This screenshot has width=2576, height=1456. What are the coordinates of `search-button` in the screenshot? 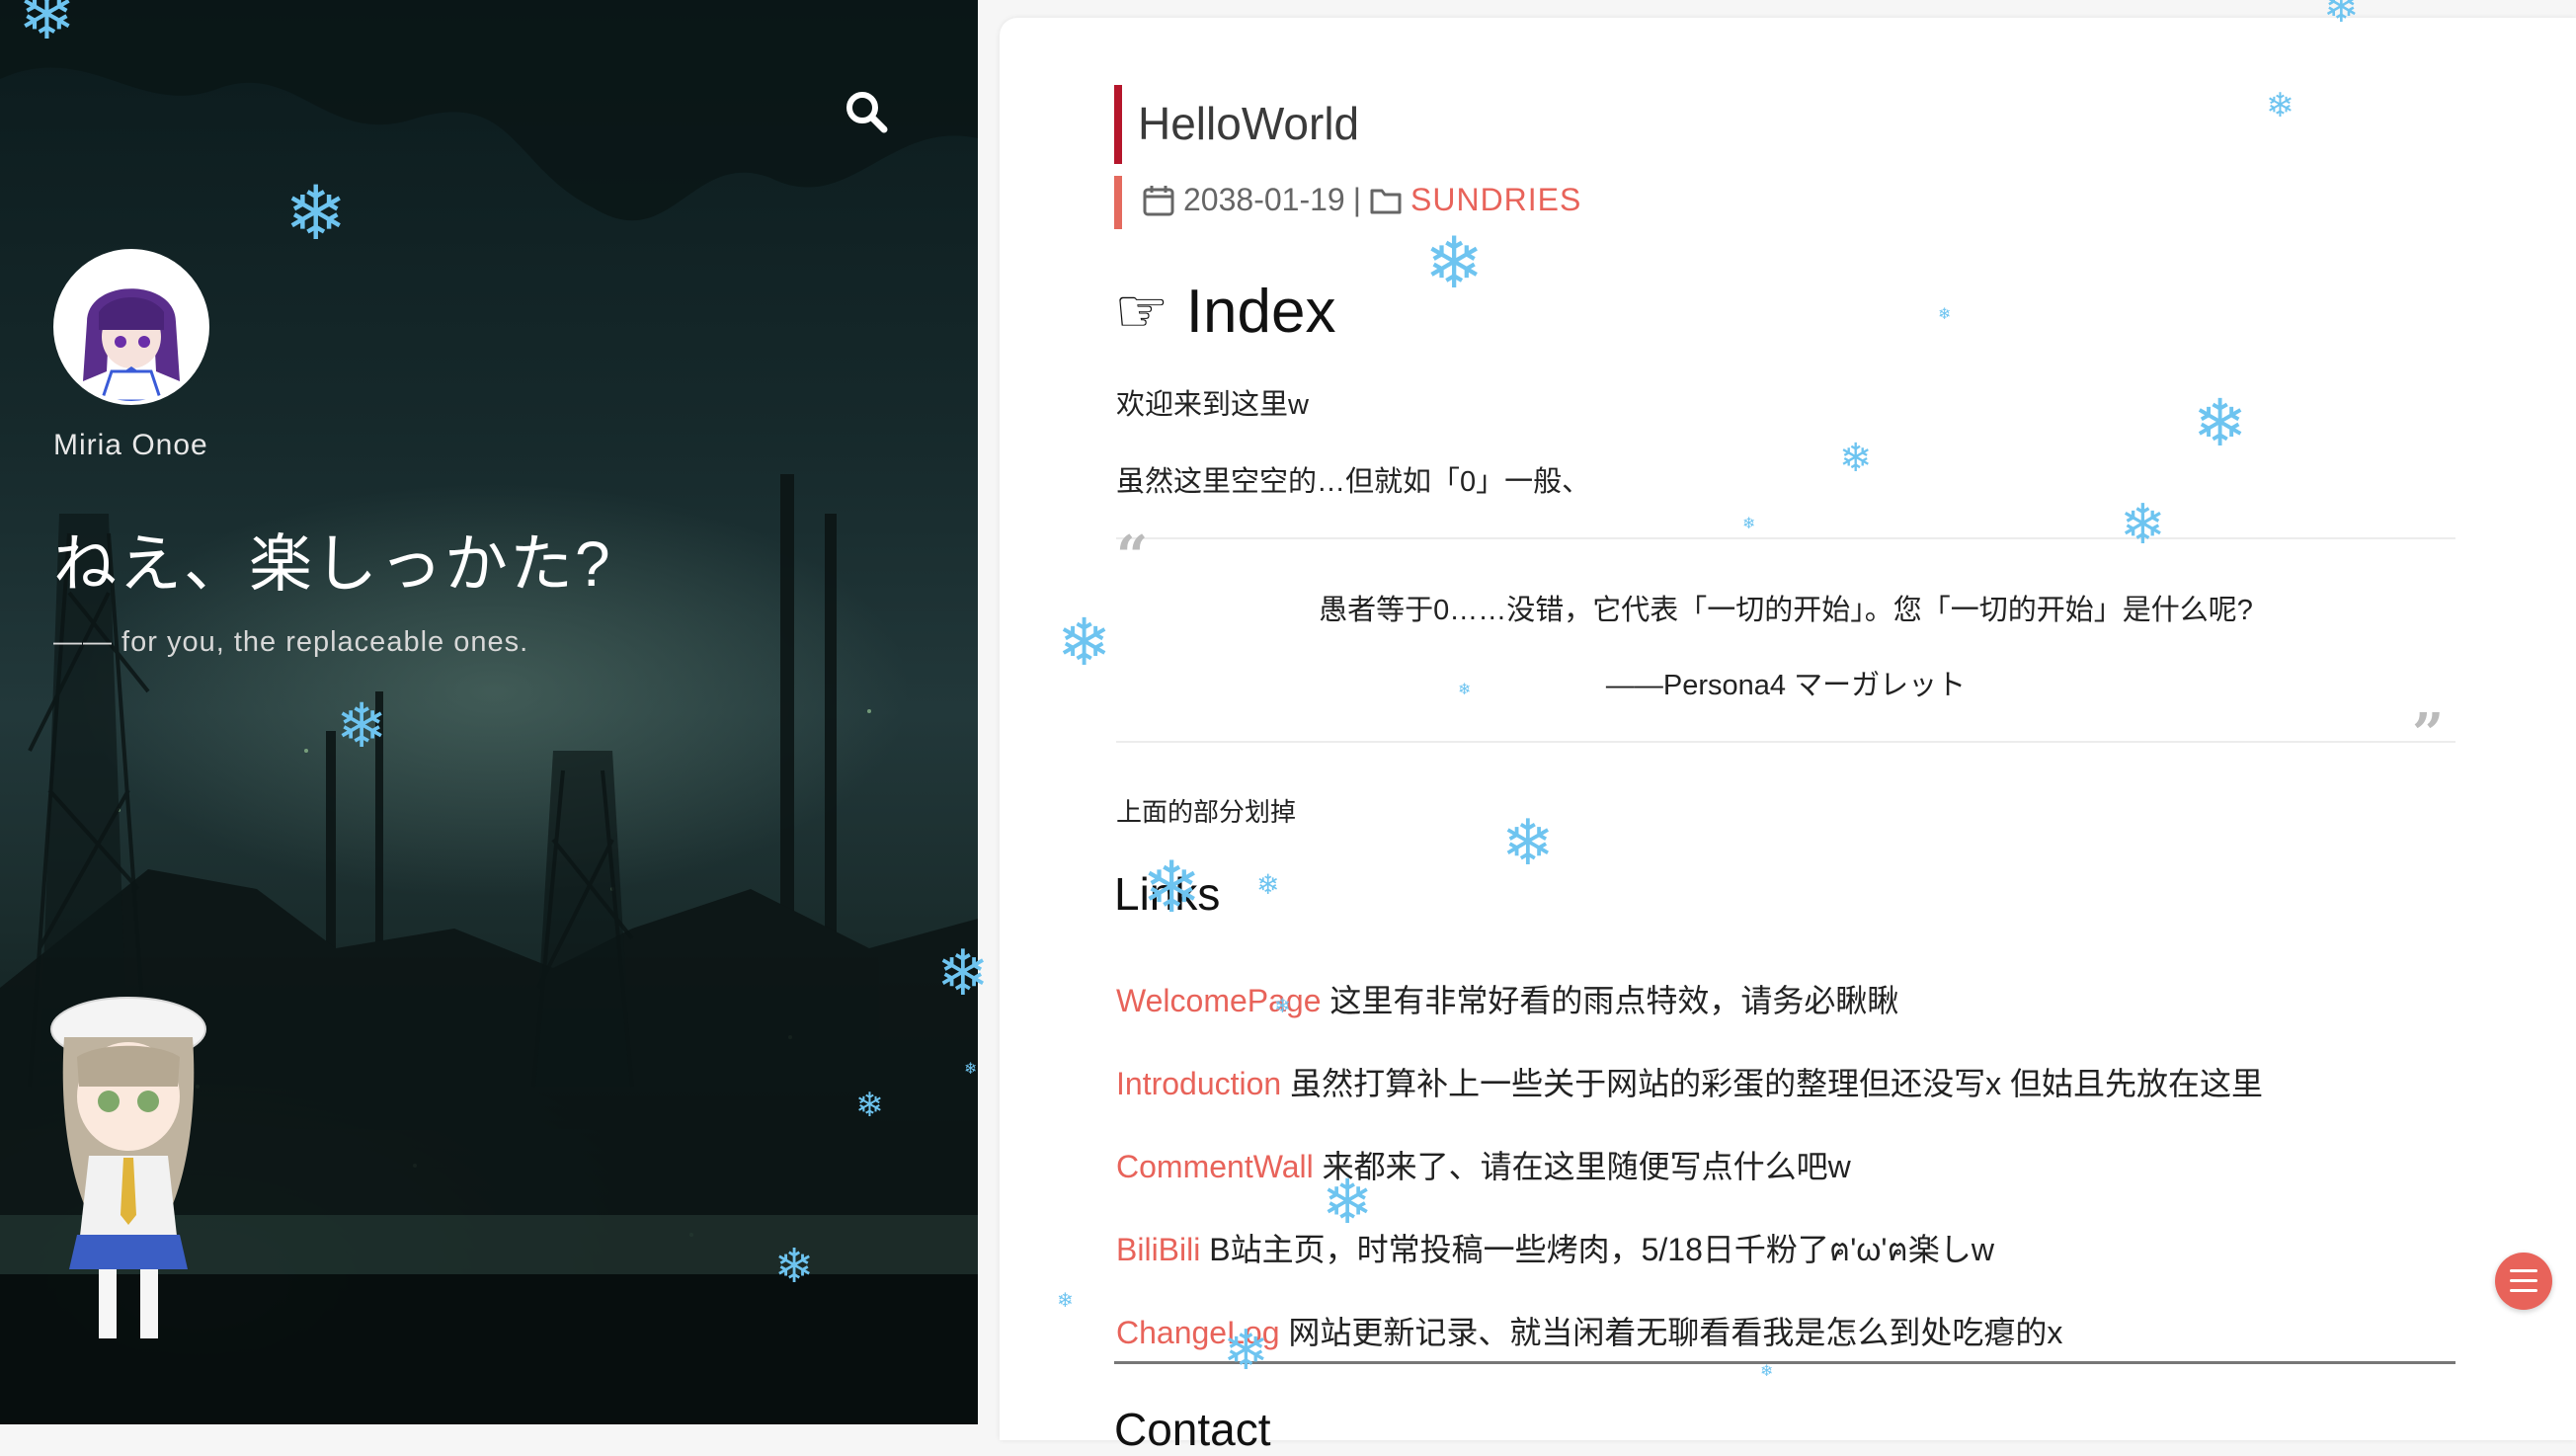 It's located at (866, 111).